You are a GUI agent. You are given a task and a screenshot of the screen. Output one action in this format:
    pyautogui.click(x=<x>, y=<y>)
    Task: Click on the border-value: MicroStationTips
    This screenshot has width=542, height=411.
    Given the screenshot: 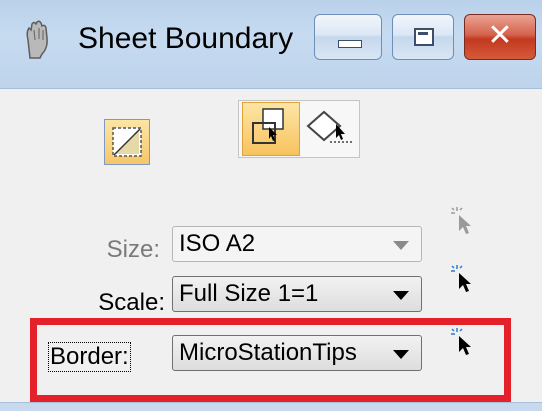 What is the action you would take?
    pyautogui.click(x=268, y=352)
    